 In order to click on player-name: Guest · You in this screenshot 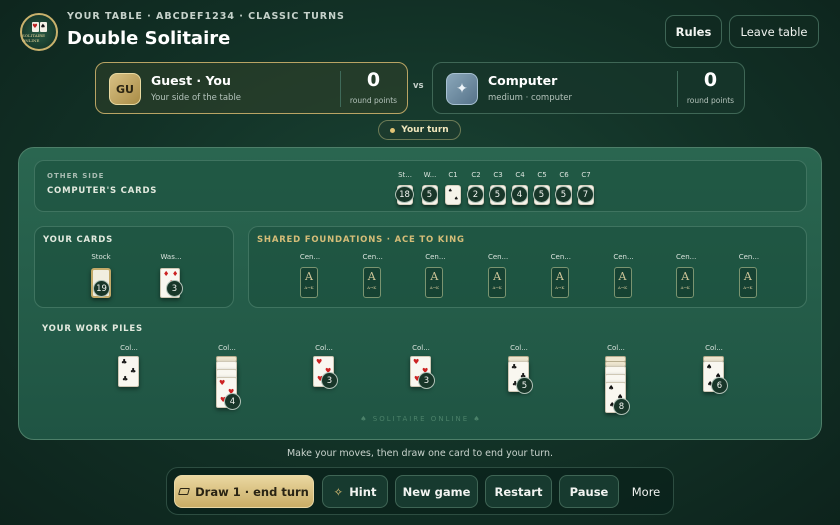, I will do `click(191, 80)`.